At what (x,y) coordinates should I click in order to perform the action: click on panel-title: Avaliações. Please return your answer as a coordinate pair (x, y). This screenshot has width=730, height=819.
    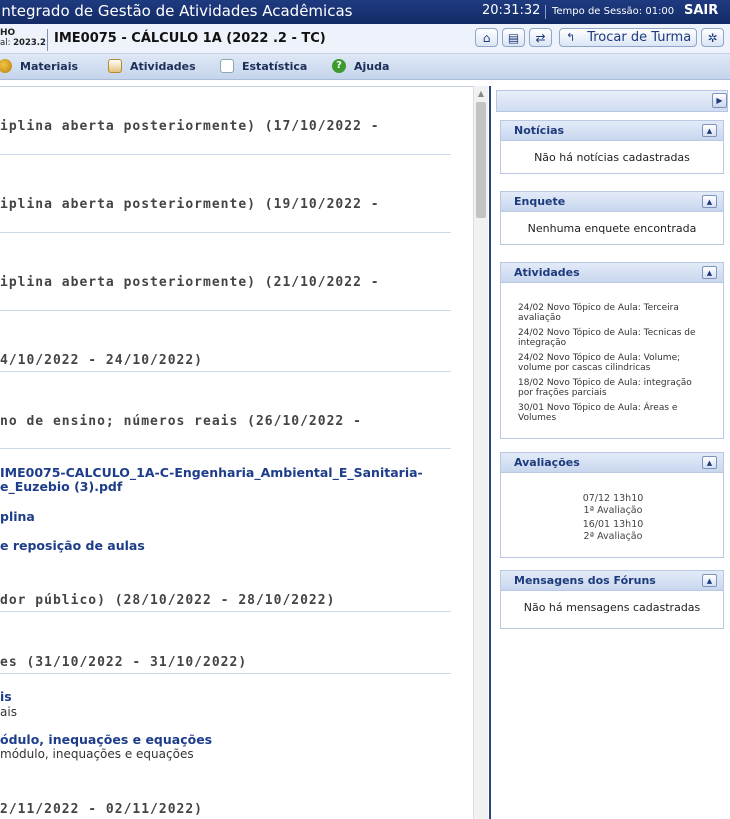
    Looking at the image, I should click on (547, 462).